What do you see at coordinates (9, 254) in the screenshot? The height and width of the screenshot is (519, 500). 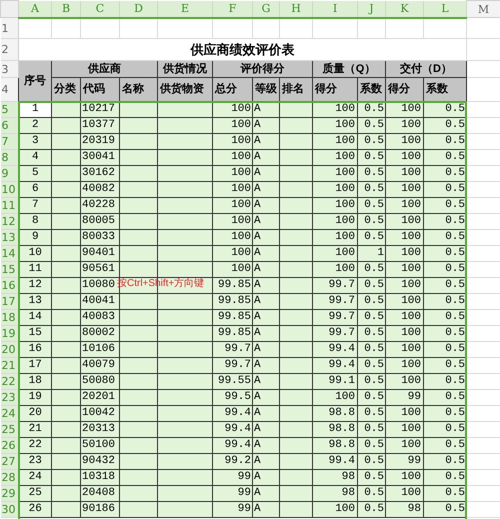 I see `row-header: 14` at bounding box center [9, 254].